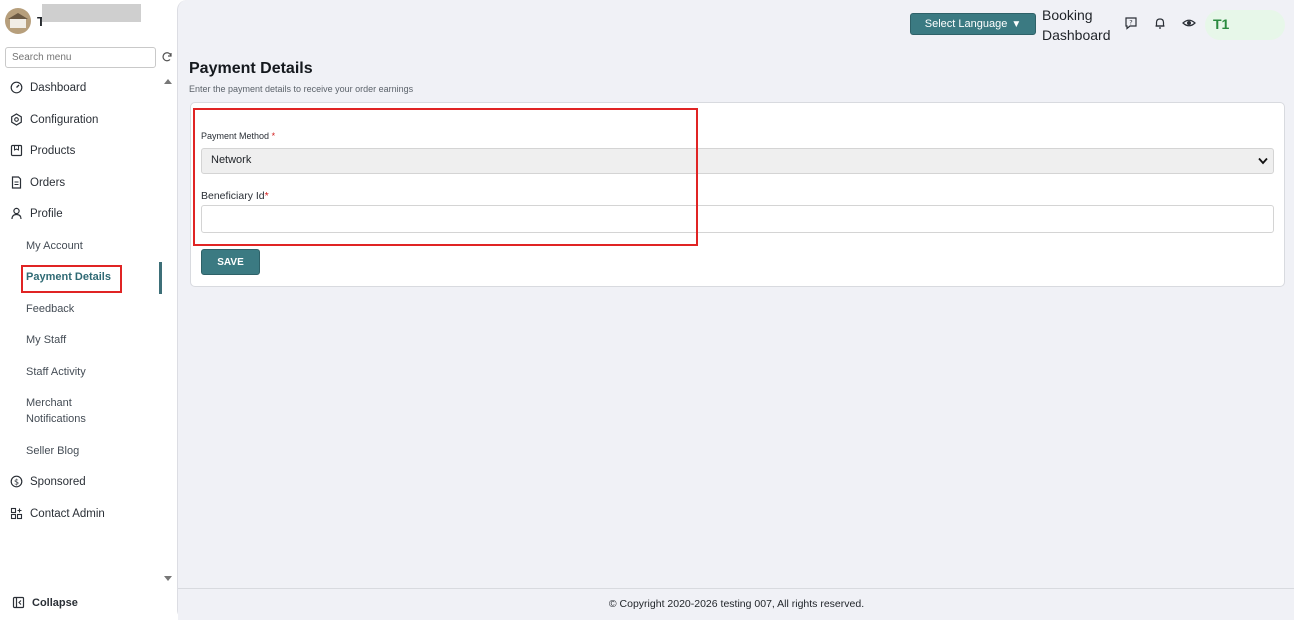  I want to click on orders-doc-icon, so click(16, 182).